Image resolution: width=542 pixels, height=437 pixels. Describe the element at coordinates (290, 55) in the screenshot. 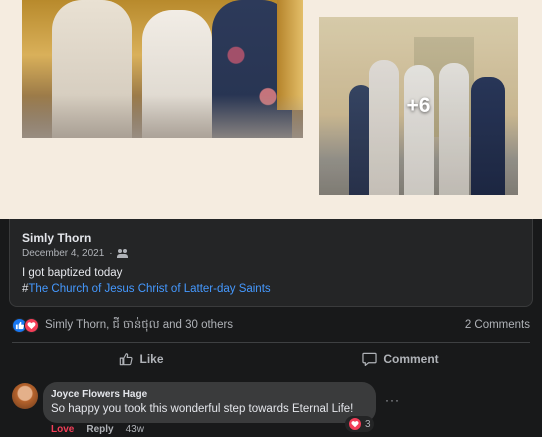

I see `photo-frame` at that location.